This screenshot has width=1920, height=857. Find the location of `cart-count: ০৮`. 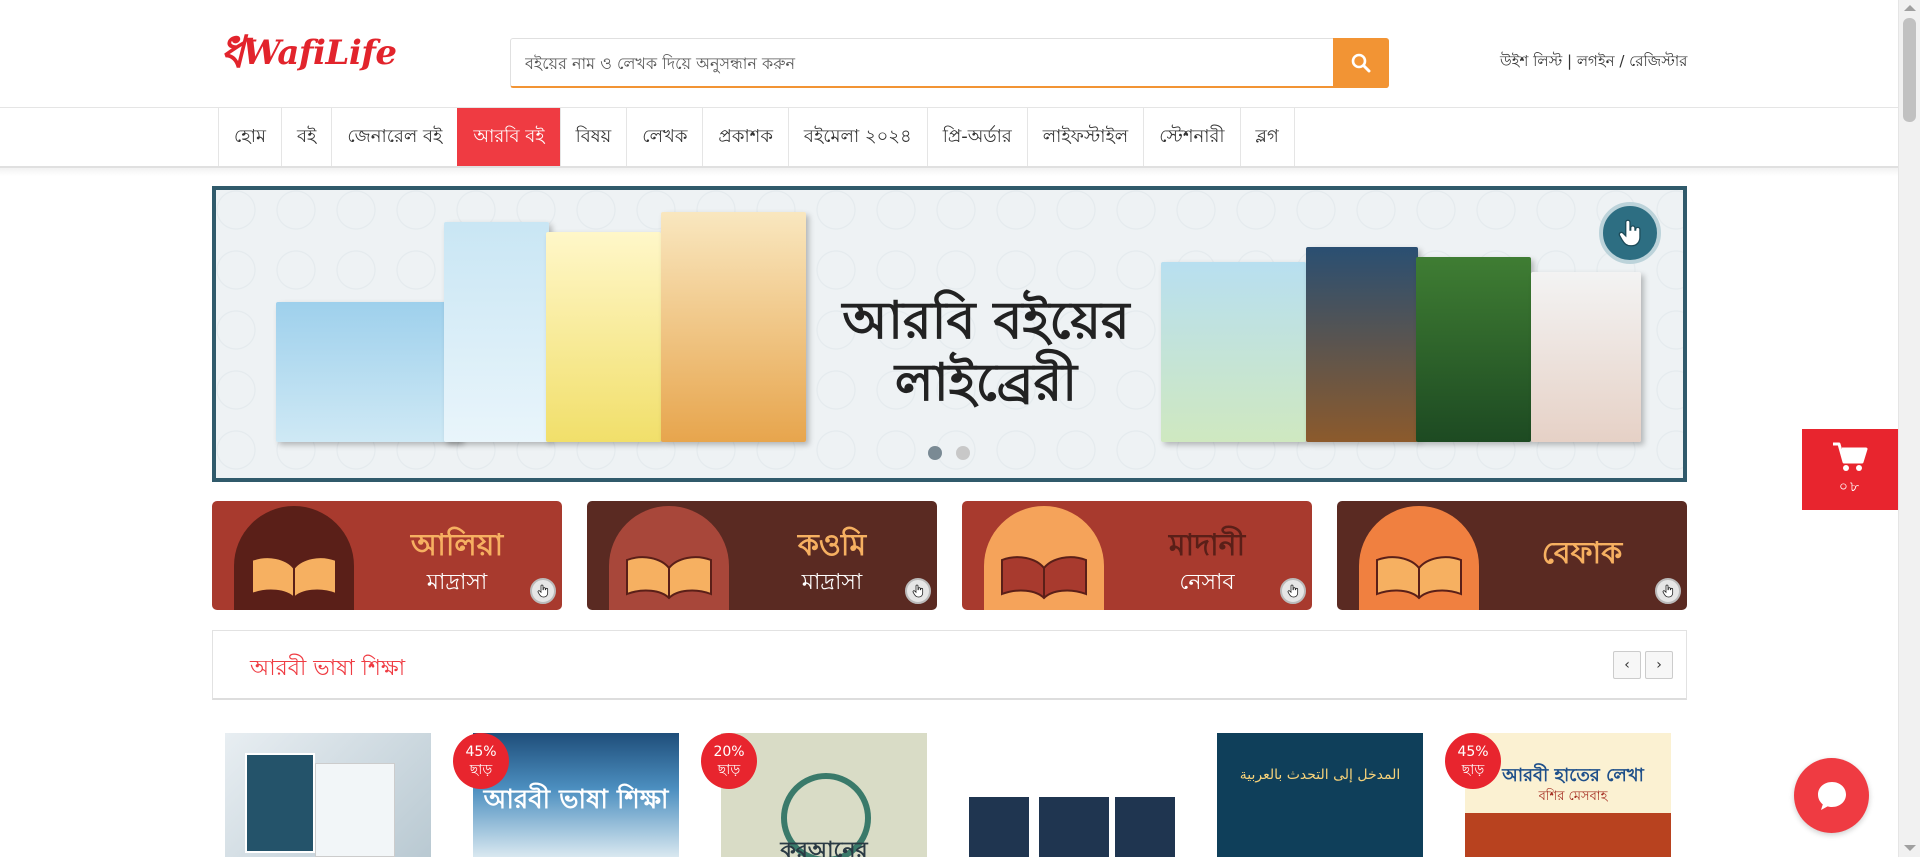

cart-count: ০৮ is located at coordinates (1850, 486).